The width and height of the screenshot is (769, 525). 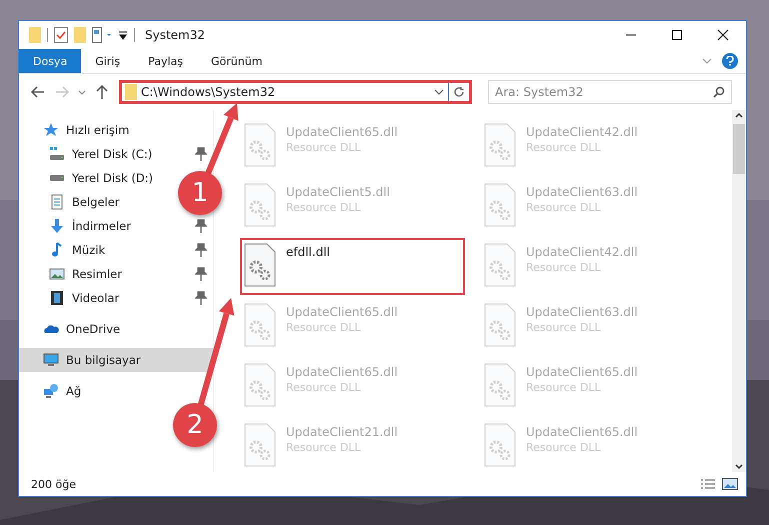 I want to click on picture-icon, so click(x=57, y=274).